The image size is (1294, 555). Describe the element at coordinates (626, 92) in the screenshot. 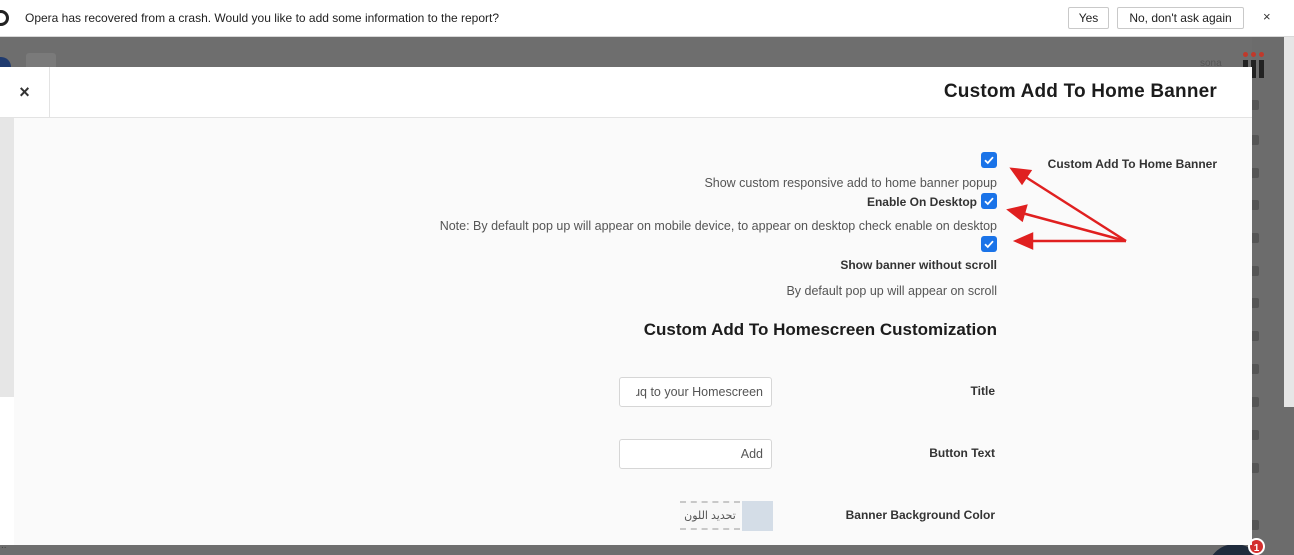

I see `modal-header: × Custom Add To Home Banner` at that location.